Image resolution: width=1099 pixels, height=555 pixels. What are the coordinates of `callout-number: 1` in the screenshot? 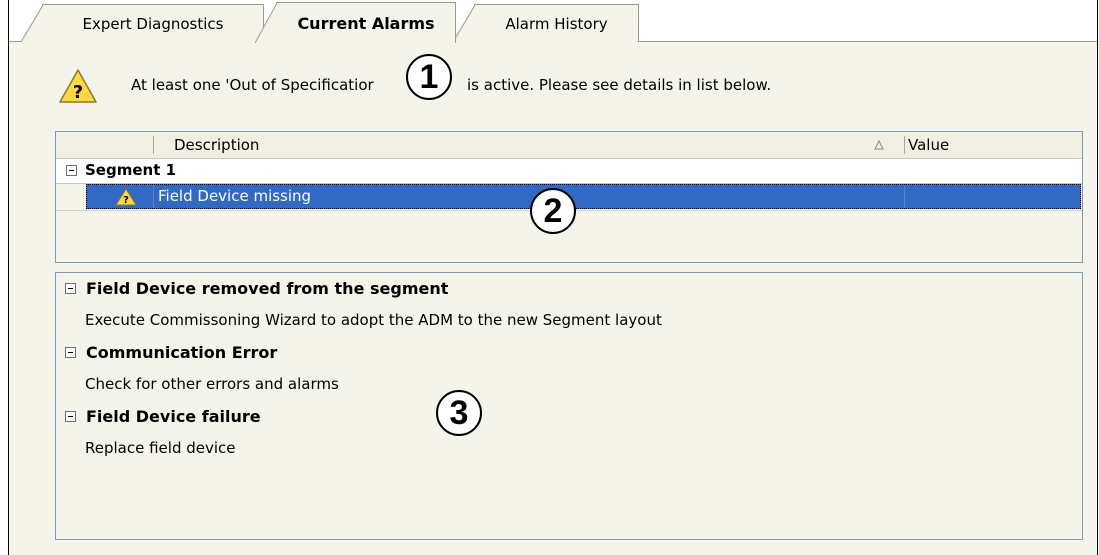 It's located at (429, 76).